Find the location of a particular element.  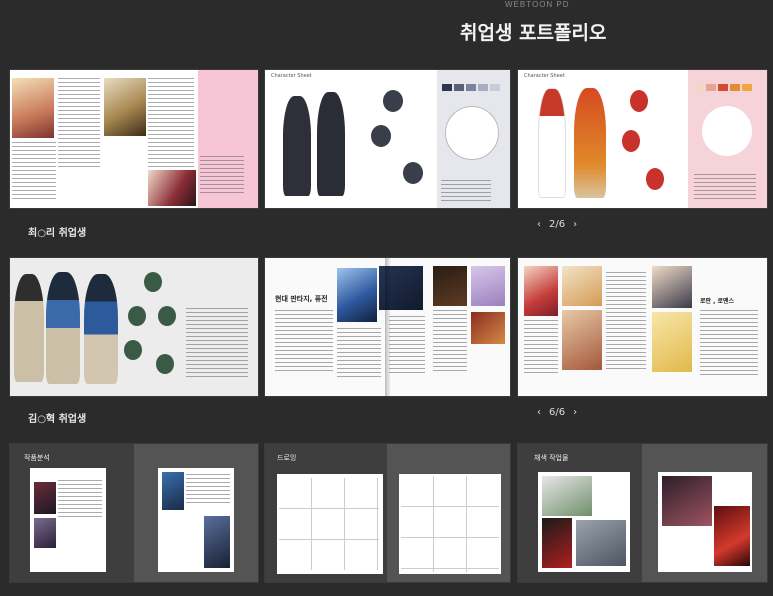

page-counter: 2/6 is located at coordinates (557, 224).